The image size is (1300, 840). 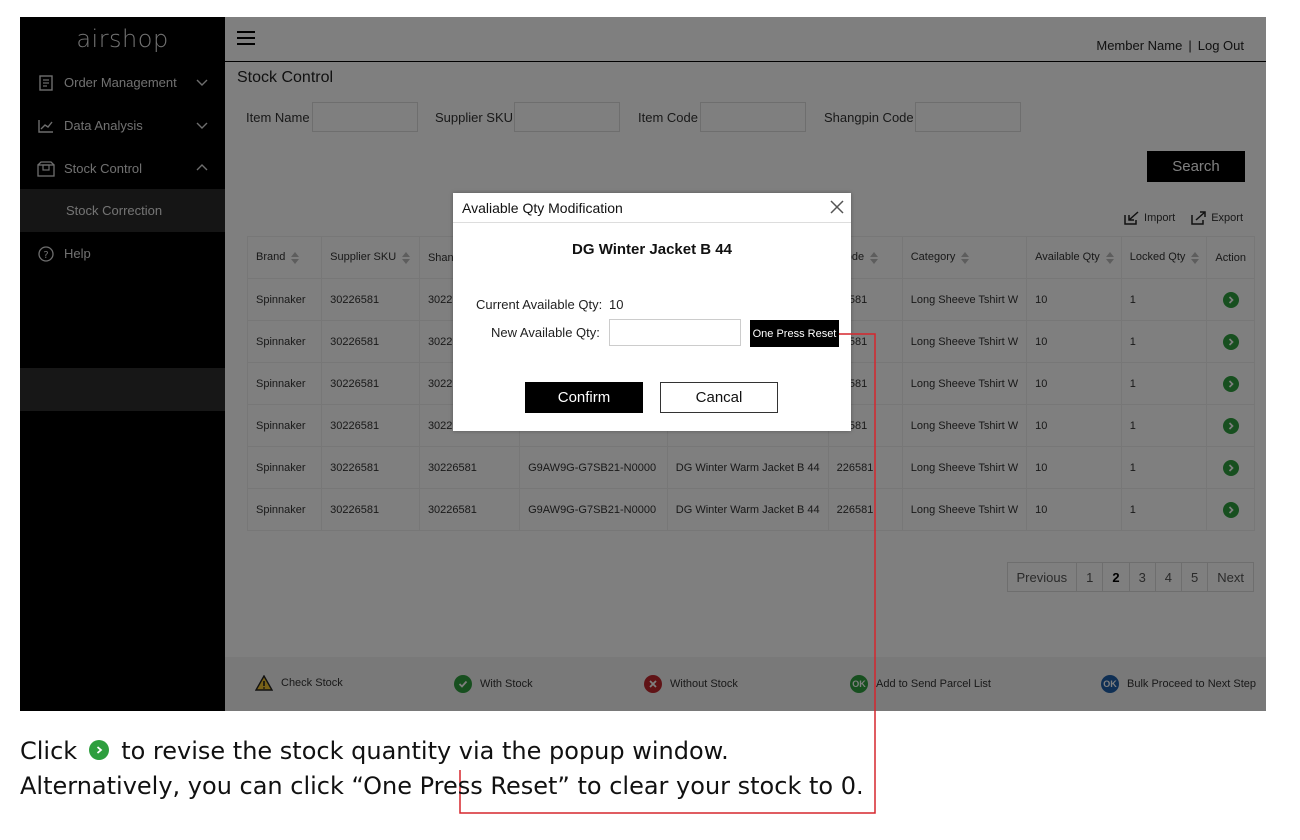 What do you see at coordinates (99, 750) in the screenshot?
I see `action-go-icon` at bounding box center [99, 750].